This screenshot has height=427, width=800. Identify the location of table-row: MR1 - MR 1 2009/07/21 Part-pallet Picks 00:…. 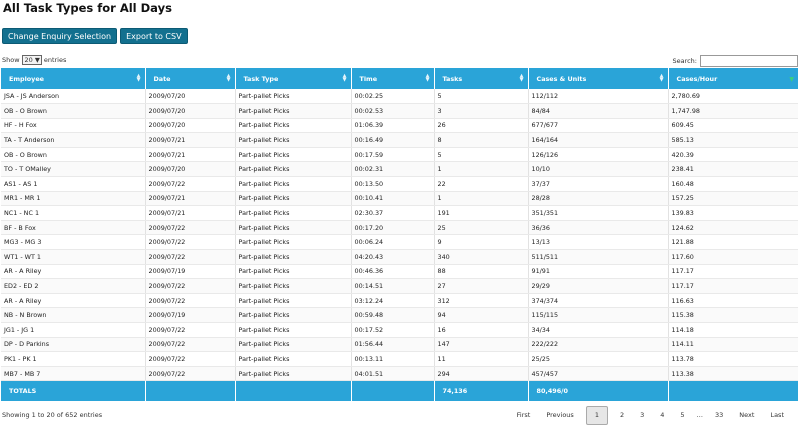
(399, 199).